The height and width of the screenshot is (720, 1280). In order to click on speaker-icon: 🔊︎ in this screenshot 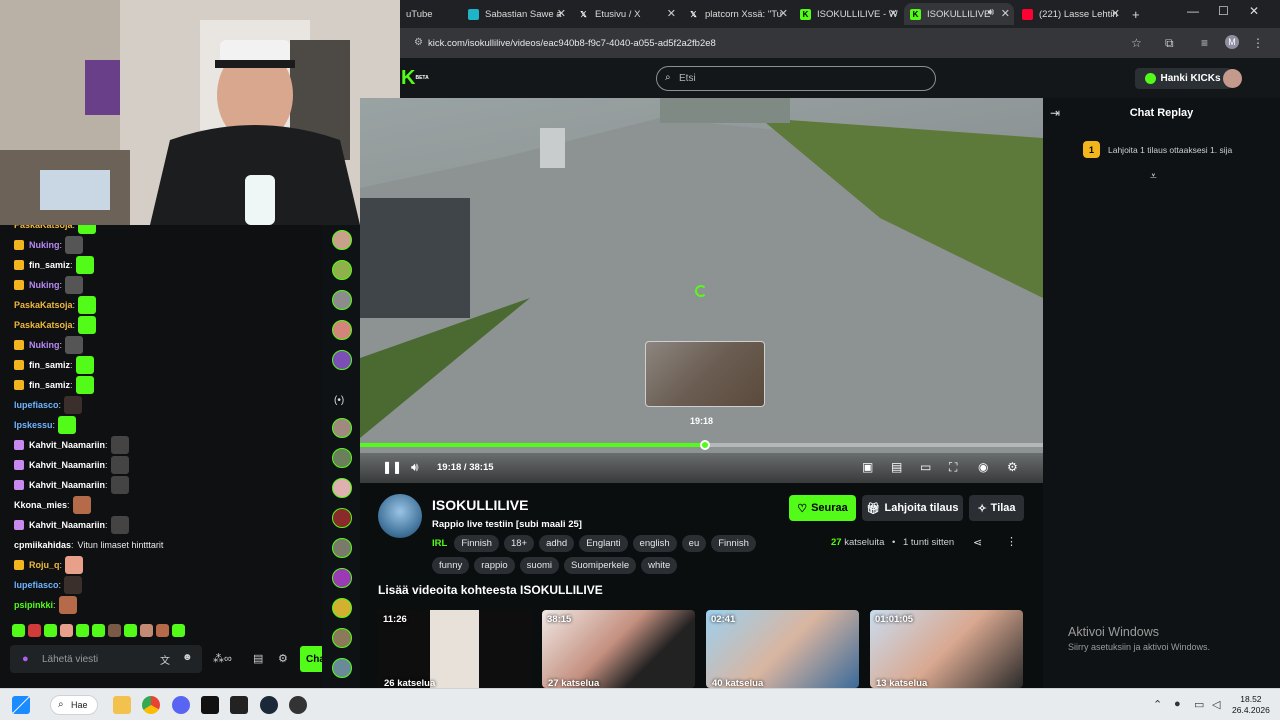, I will do `click(991, 12)`.